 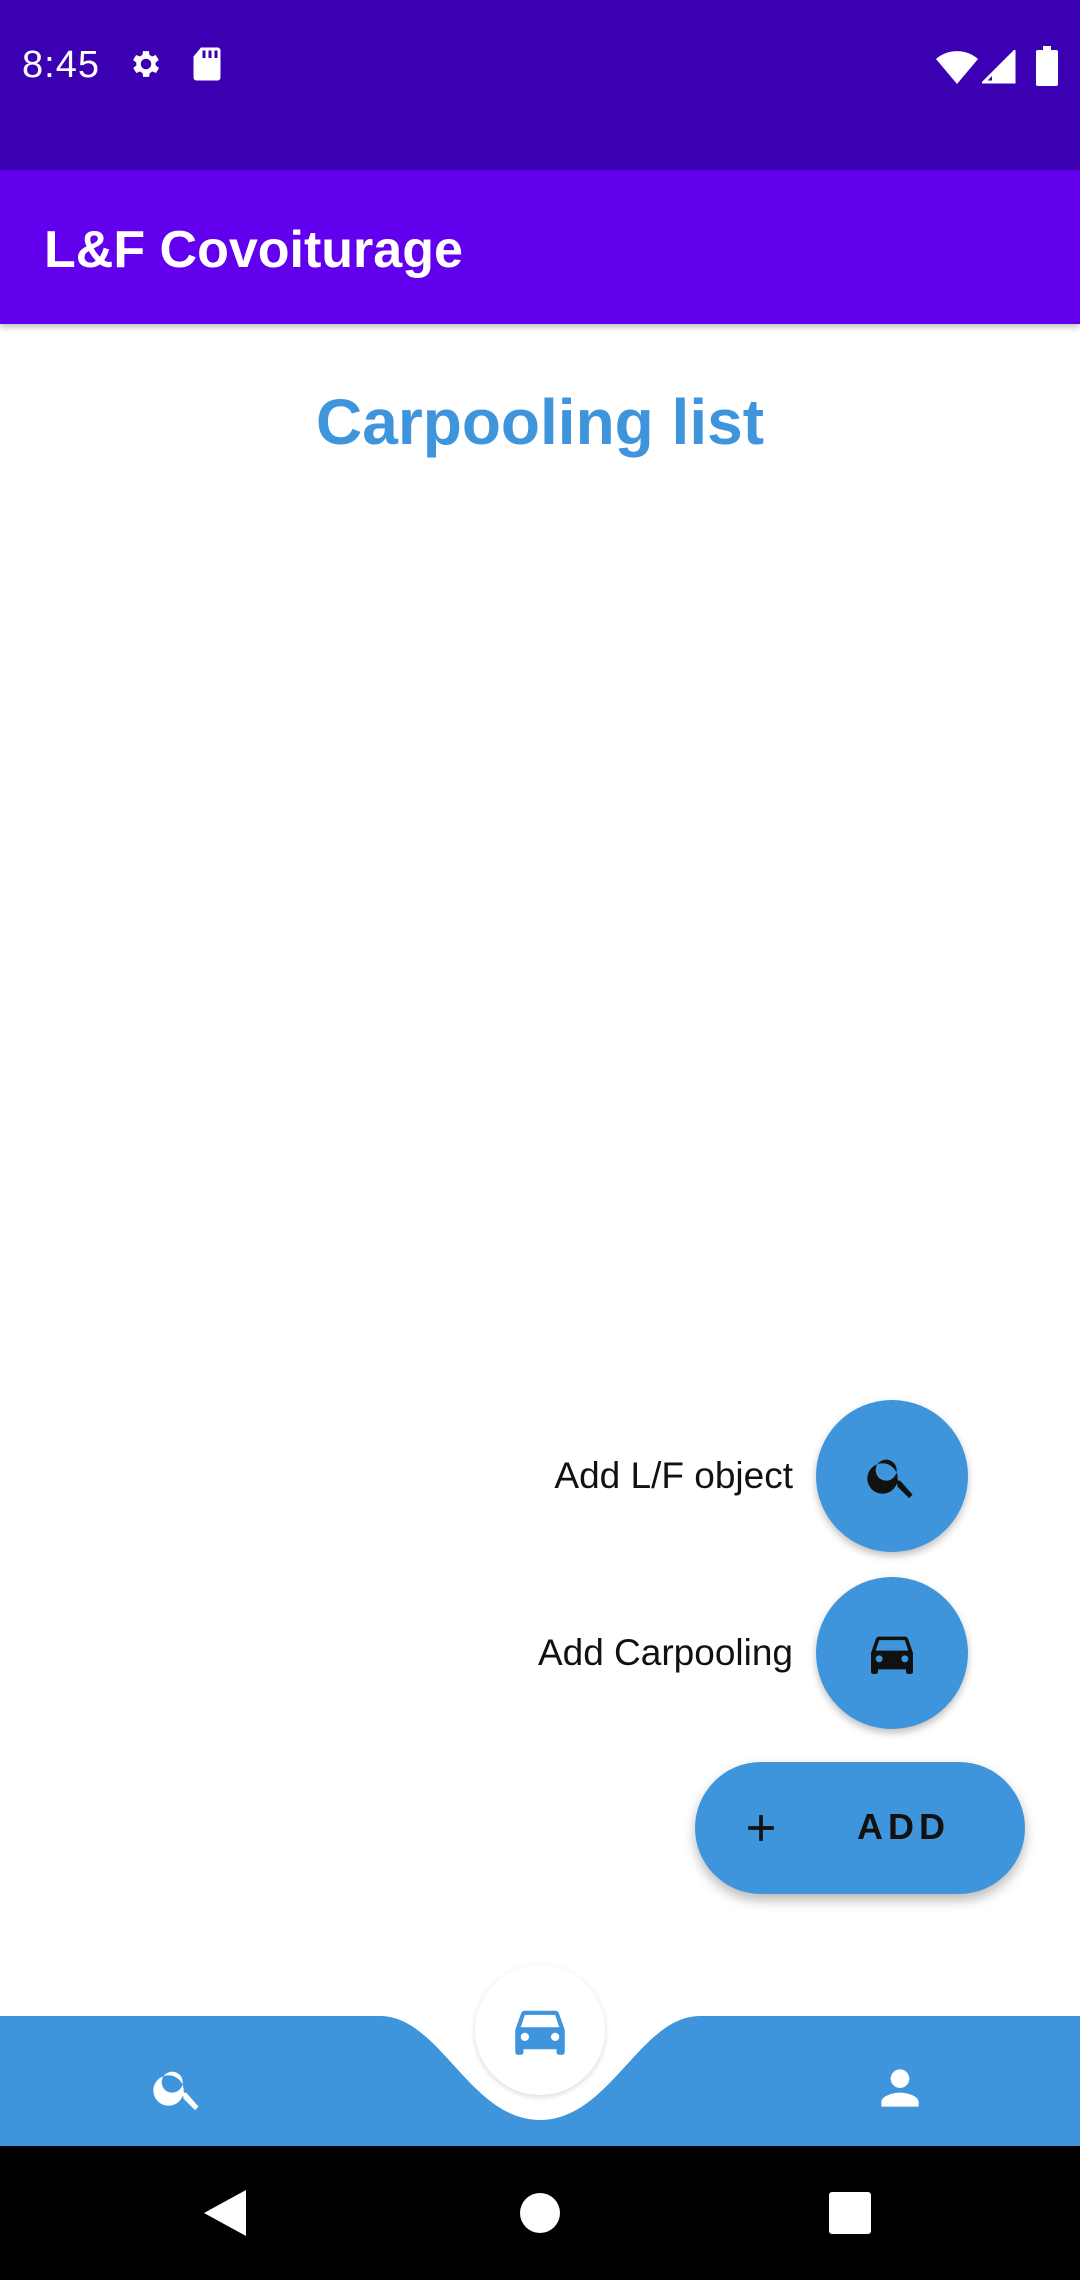 I want to click on recents-icon, so click(x=850, y=2213).